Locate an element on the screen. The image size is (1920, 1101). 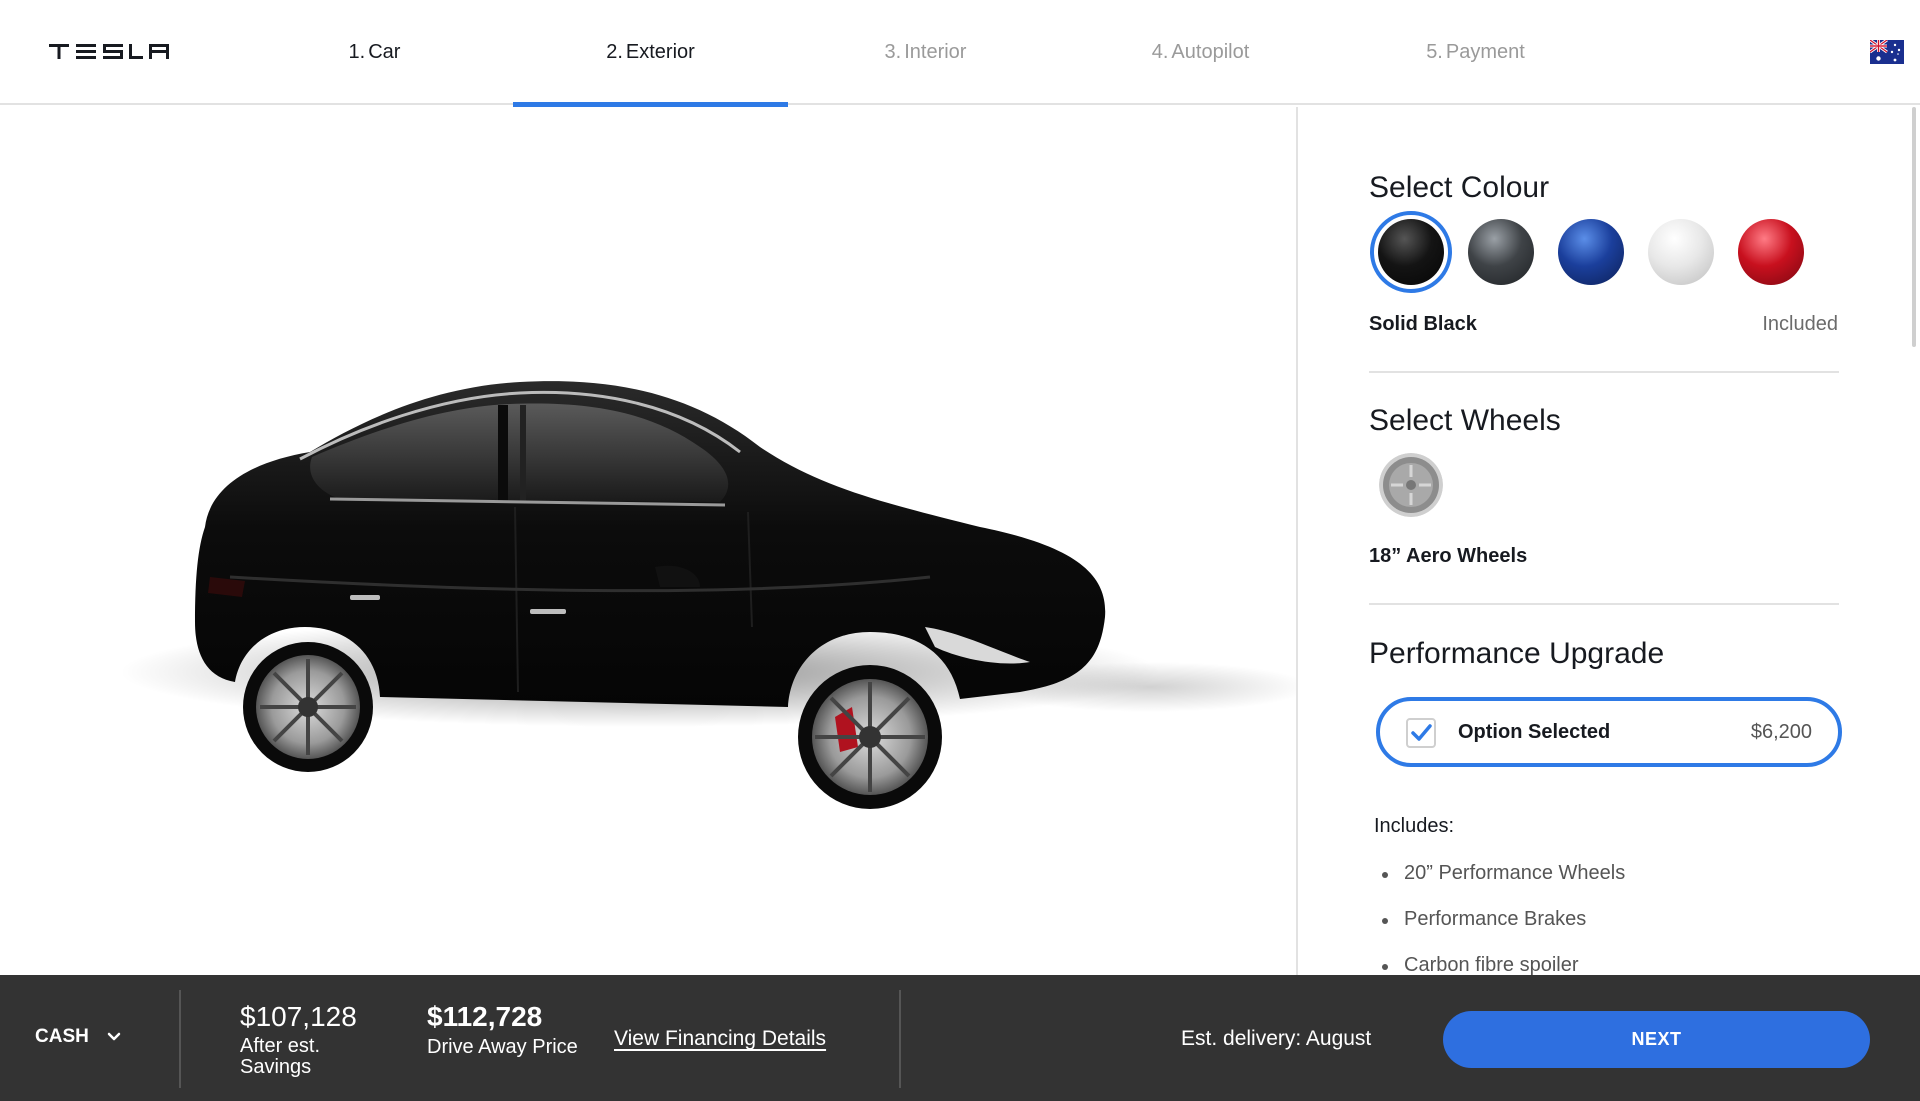
next-button: NEXT is located at coordinates (1656, 1039).